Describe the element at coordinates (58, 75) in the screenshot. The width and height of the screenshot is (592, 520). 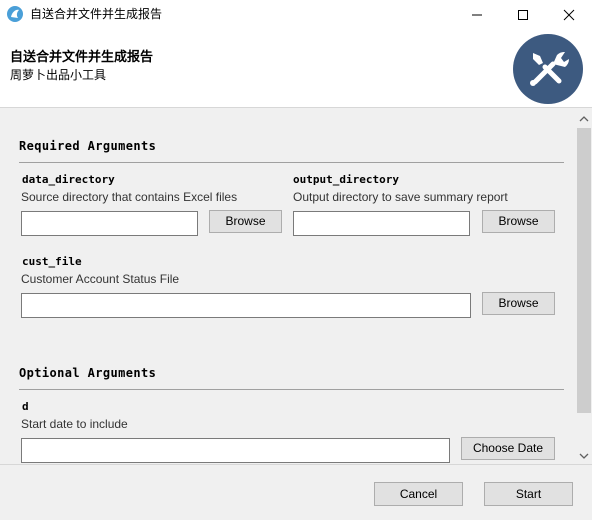
I see `program-subtitle: 周萝卜出品小工具` at that location.